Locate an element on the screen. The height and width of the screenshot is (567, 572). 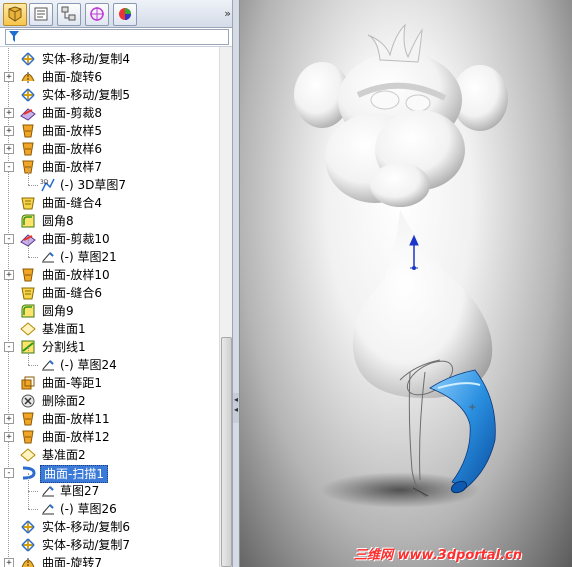
tree-scrollbar is located at coordinates (225, 307).